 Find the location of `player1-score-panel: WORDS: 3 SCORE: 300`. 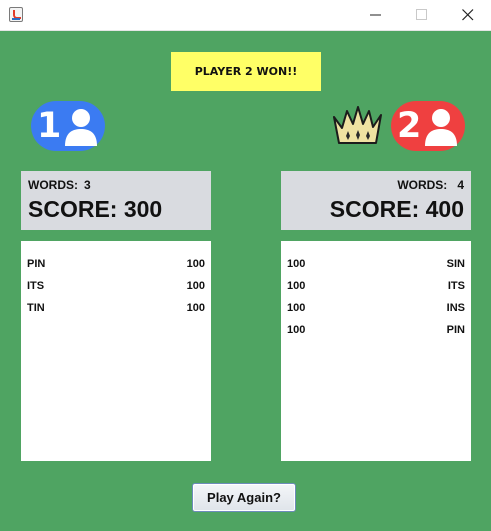

player1-score-panel: WORDS: 3 SCORE: 300 is located at coordinates (116, 200).